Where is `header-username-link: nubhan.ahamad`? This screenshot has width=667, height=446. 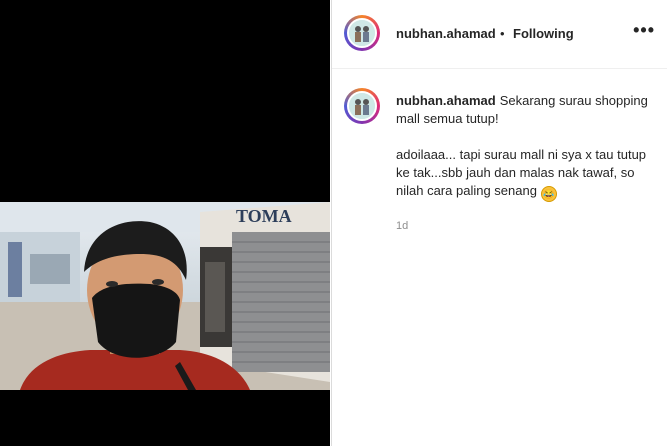
header-username-link: nubhan.ahamad is located at coordinates (446, 33).